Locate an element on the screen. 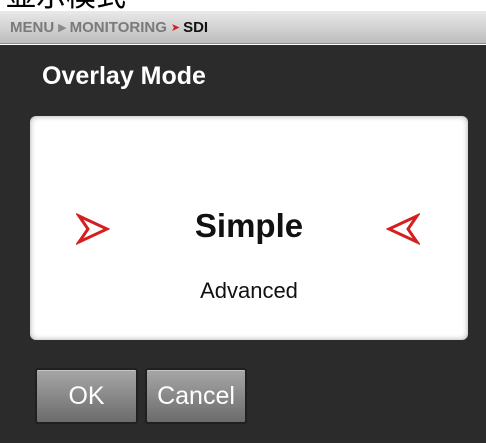 This screenshot has width=486, height=443. option-advanced: Advanced is located at coordinates (249, 291).